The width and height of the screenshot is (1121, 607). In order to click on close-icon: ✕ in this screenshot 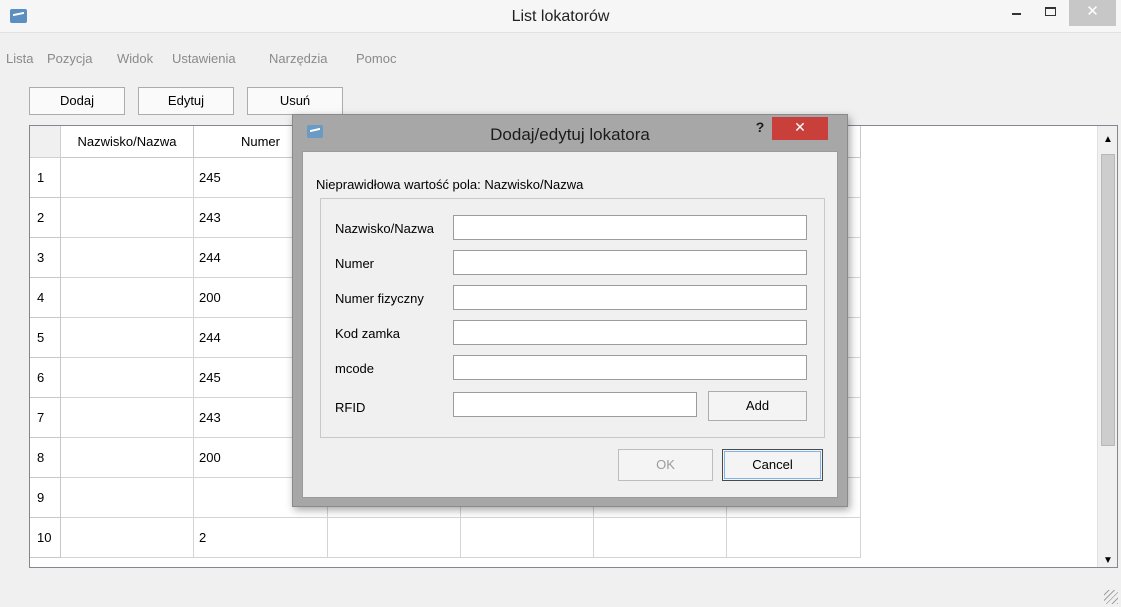, I will do `click(1092, 11)`.